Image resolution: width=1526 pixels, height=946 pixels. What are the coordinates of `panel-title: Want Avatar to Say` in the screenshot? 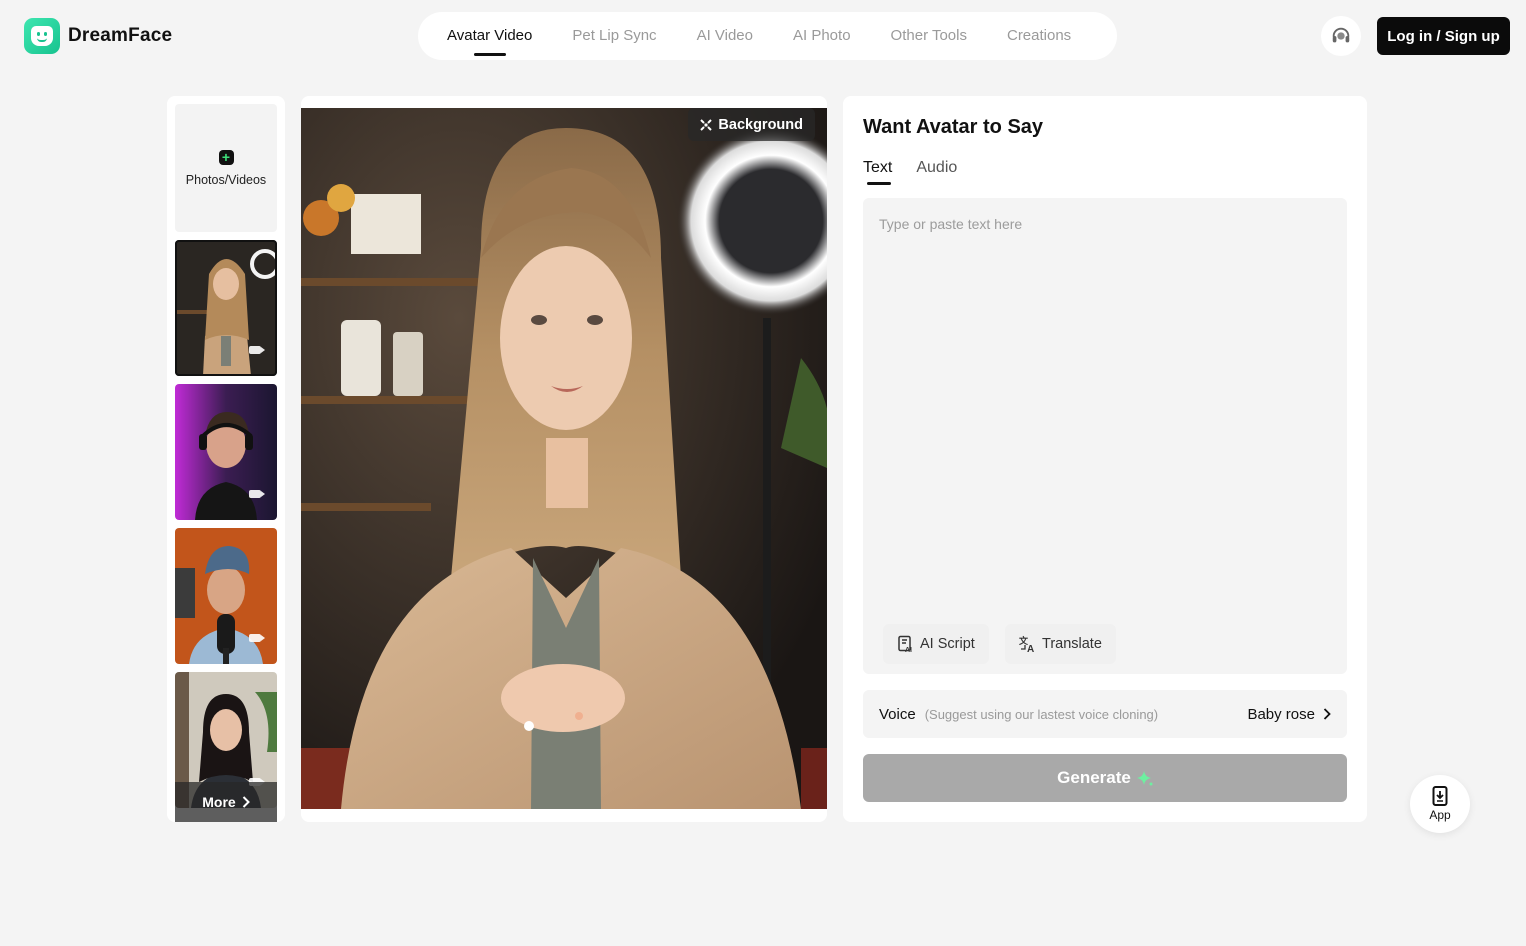 It's located at (953, 127).